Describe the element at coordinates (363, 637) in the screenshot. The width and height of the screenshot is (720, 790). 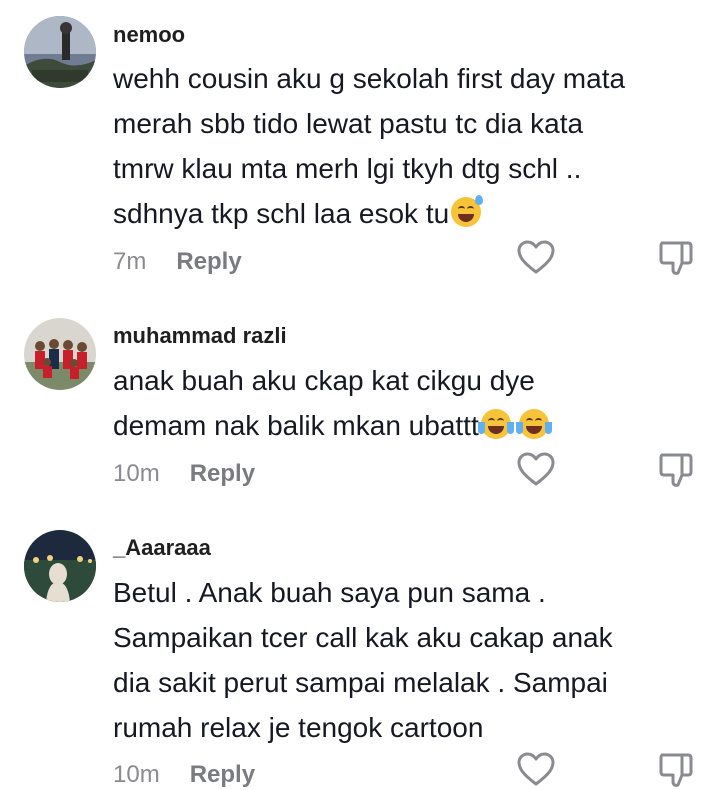
I see `comment-line: Sampaikan tcer call kak aku cakap anak` at that location.